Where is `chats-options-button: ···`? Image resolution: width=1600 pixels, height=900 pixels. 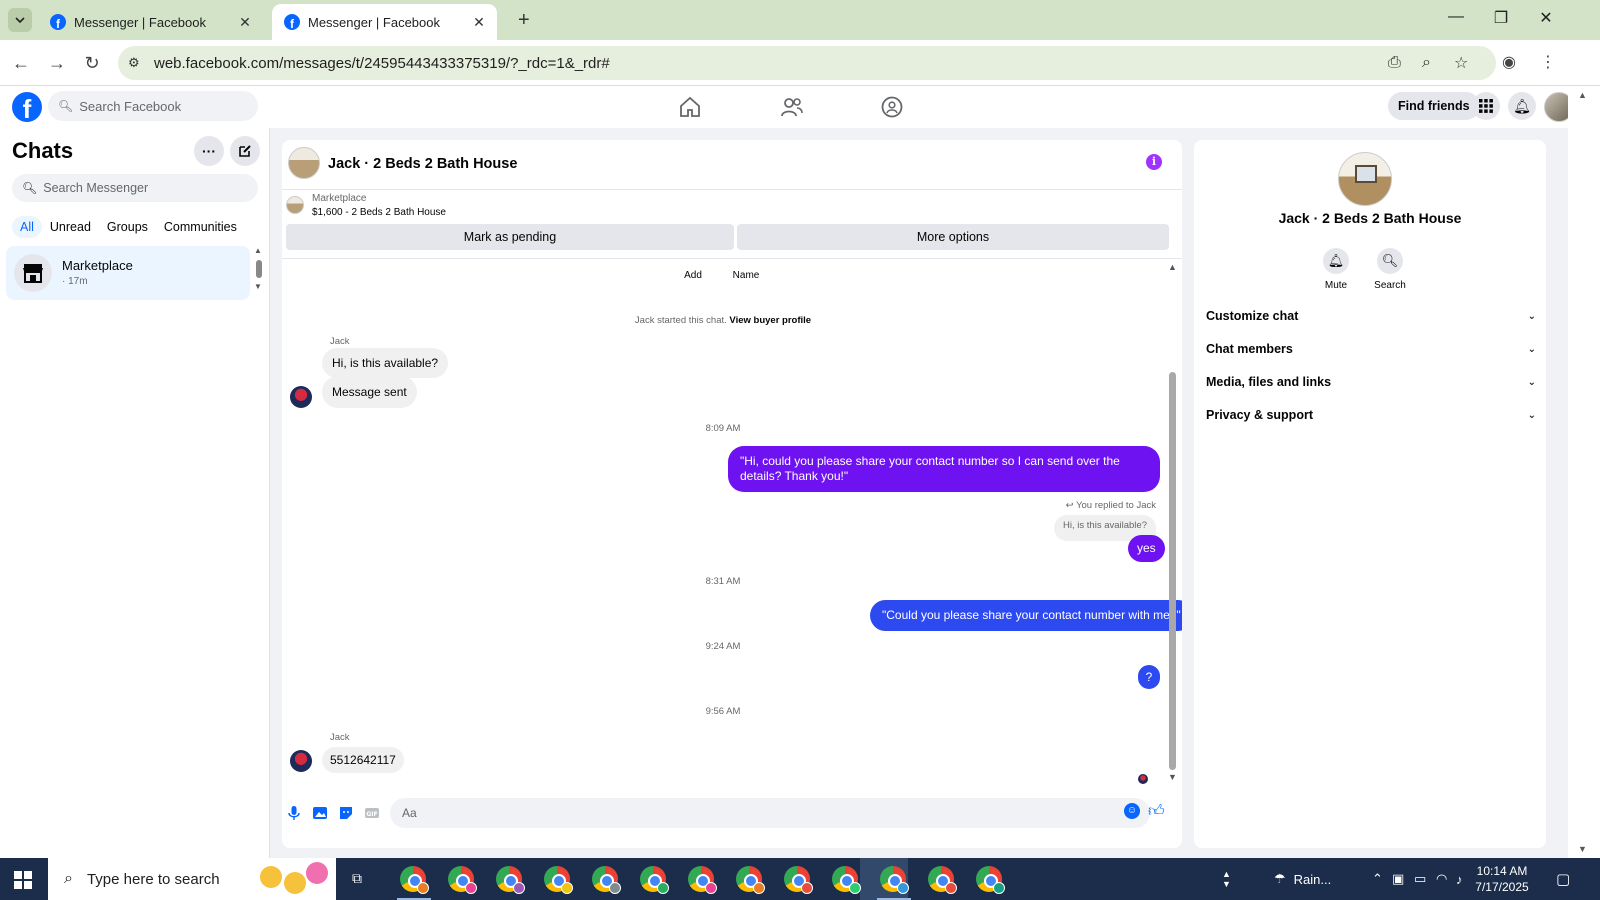 chats-options-button: ··· is located at coordinates (209, 151).